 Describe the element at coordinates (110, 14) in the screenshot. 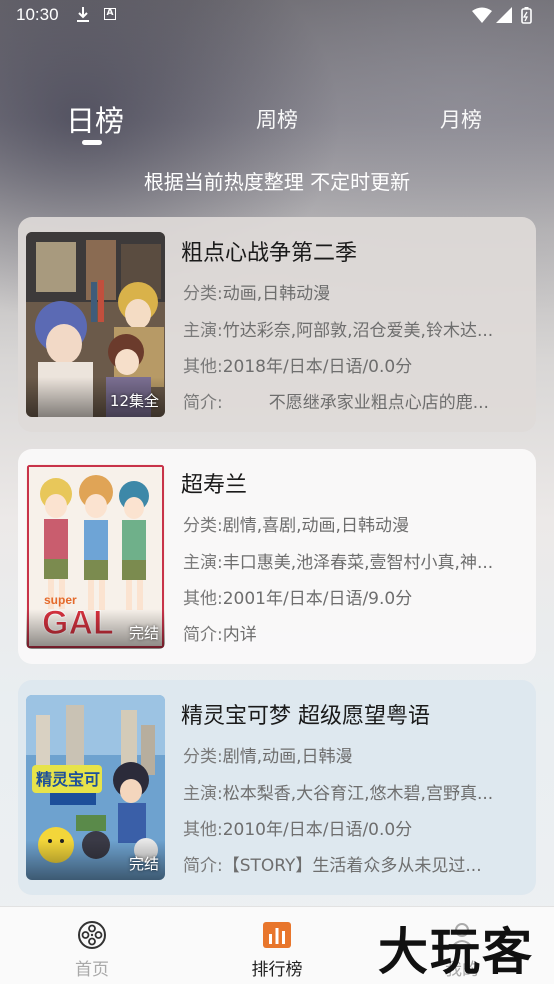

I see `a-badge-icon: A` at that location.